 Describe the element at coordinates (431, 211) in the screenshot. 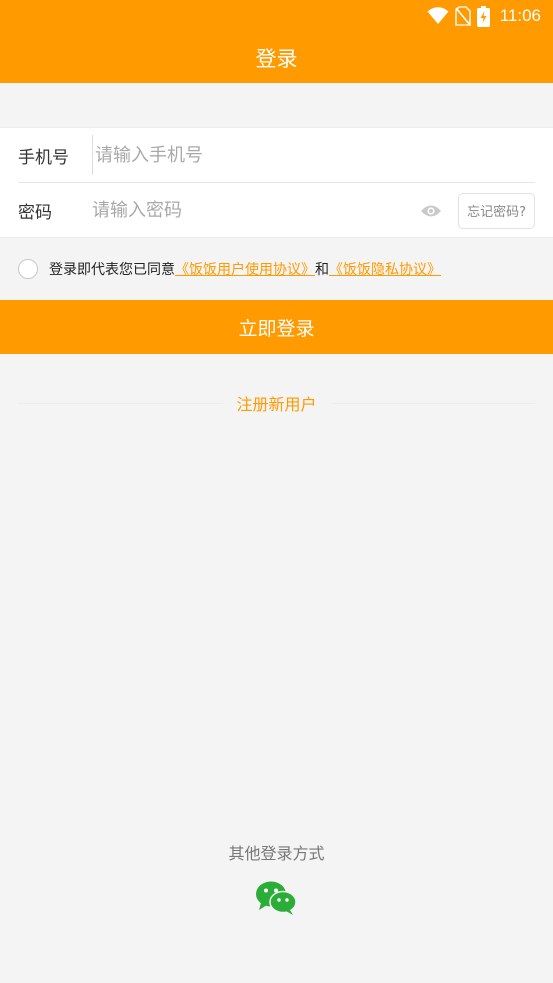

I see `eye-icon` at that location.